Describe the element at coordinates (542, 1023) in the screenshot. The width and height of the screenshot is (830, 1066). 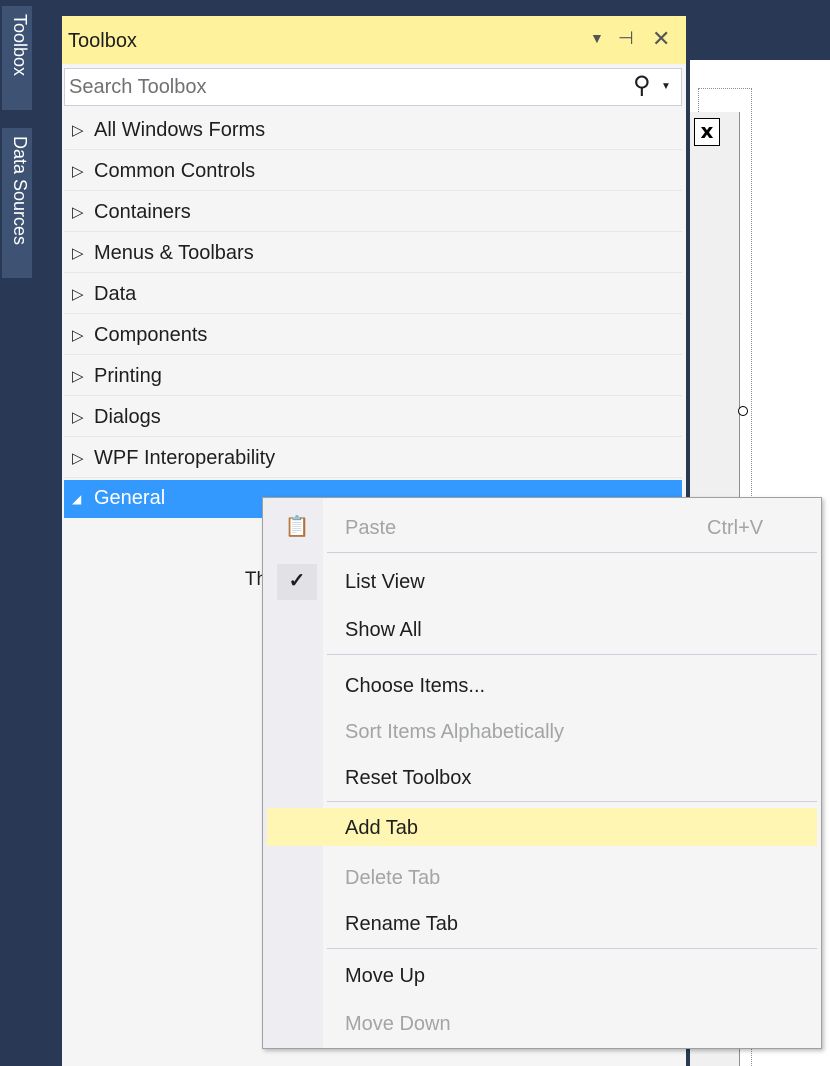
I see `menu-item-move-down: Move Down` at that location.